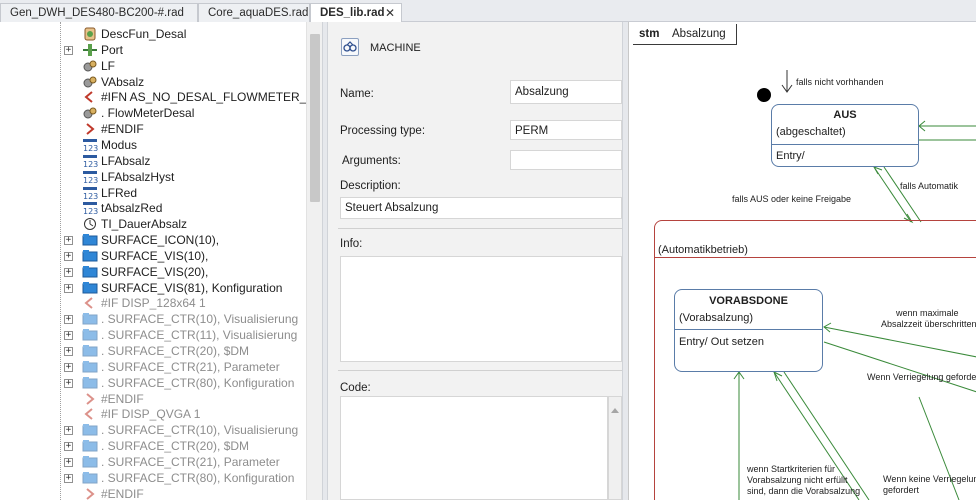 This screenshot has height=500, width=976. Describe the element at coordinates (155, 271) in the screenshot. I see `tree-item-label: SURFACE_VIS(20),` at that location.